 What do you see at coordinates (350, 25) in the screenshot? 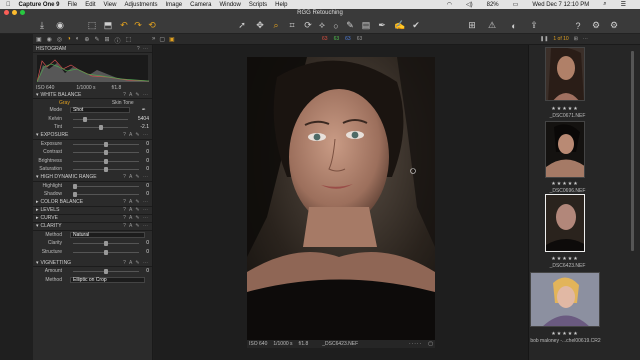
I see `brush-tool-icon: ✎` at bounding box center [350, 25].